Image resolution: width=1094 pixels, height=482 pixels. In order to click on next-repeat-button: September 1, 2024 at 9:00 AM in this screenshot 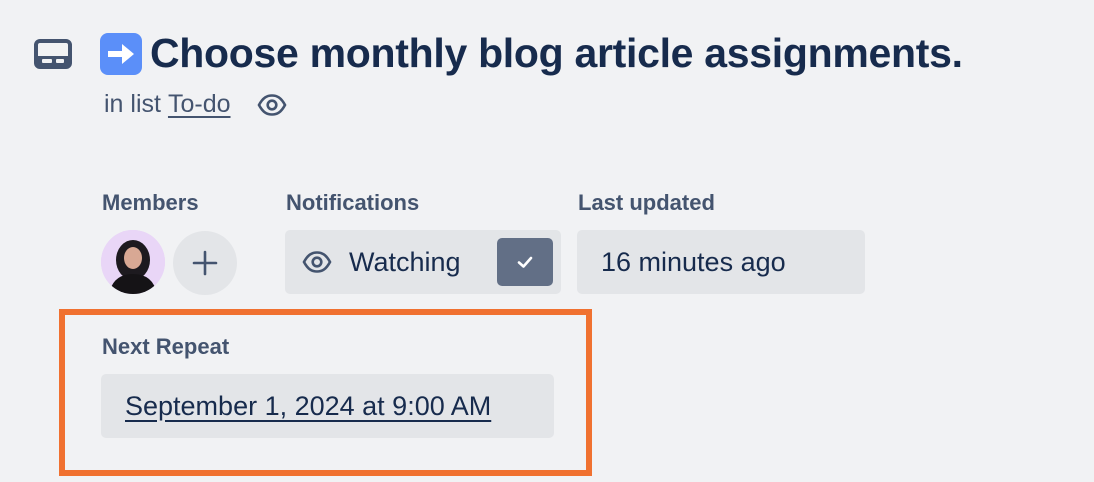, I will do `click(327, 406)`.